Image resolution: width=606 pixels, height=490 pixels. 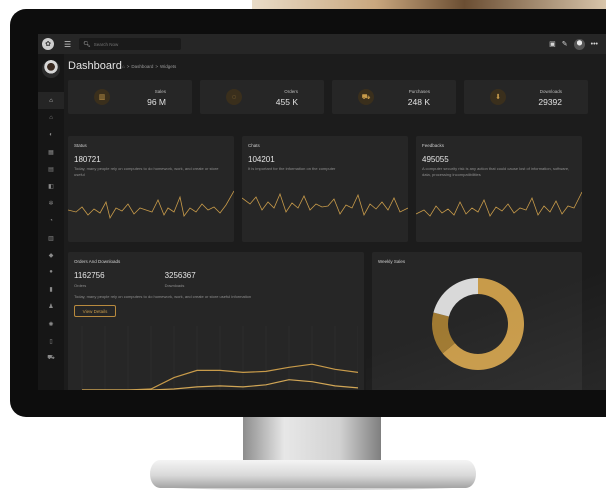 I want to click on top-actions: ▣ ✎ •••, so click(x=573, y=44).